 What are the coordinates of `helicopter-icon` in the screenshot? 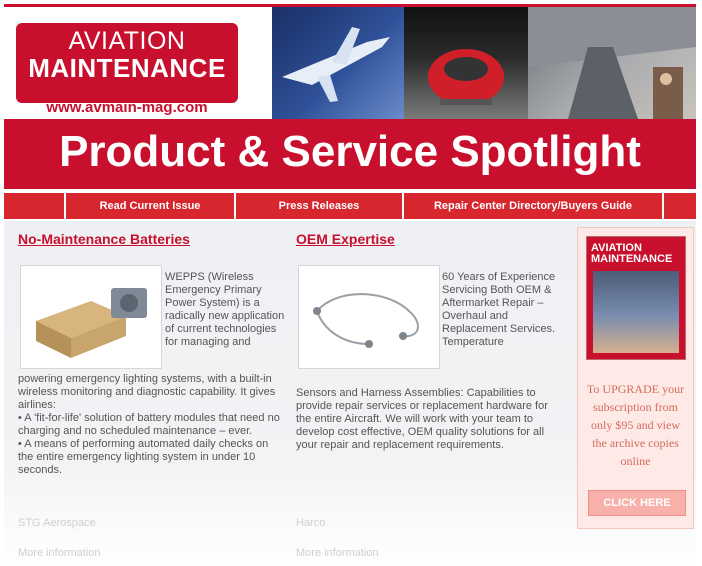 It's located at (466, 66).